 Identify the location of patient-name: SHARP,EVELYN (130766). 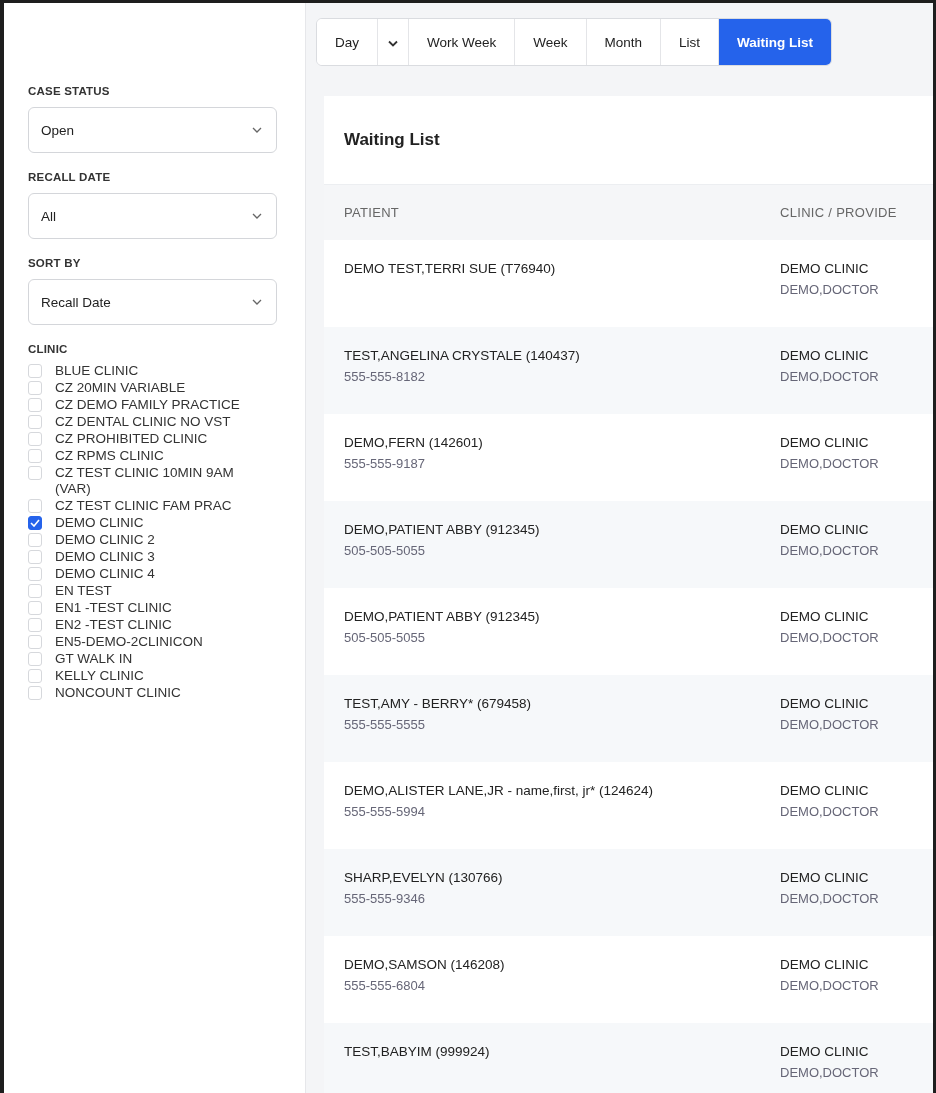
(423, 877).